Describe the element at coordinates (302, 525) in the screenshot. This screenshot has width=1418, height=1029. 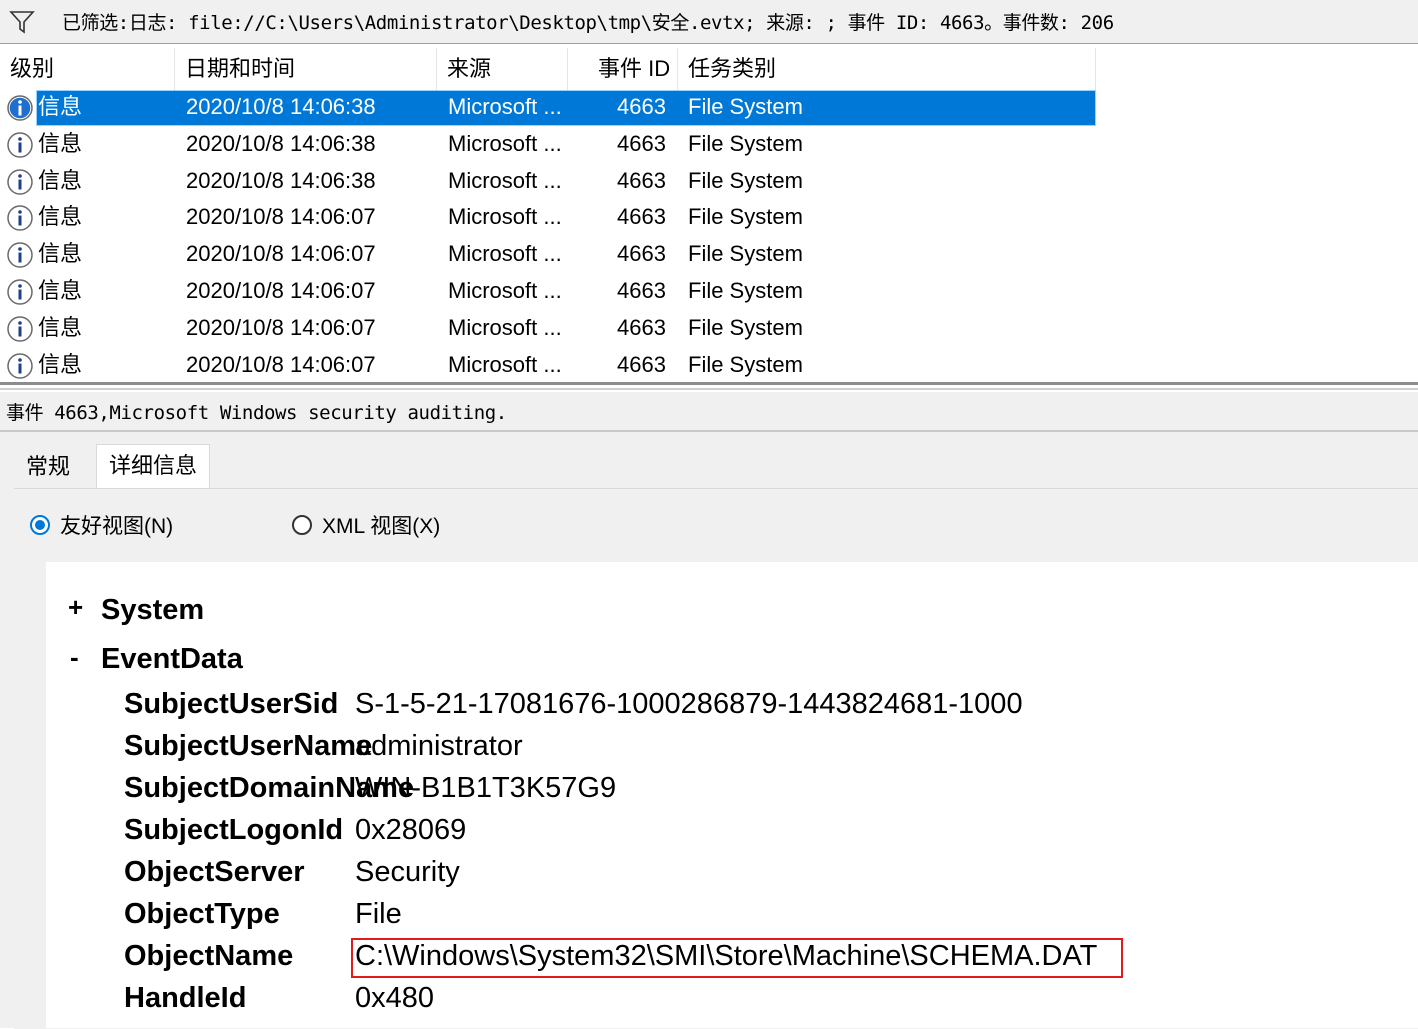
I see `radio-unchecked-icon` at that location.